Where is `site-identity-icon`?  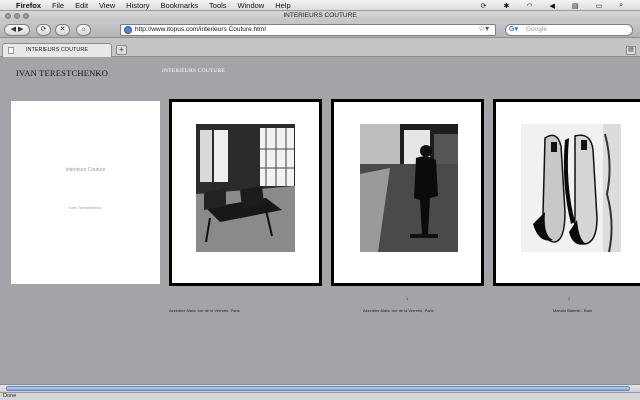 site-identity-icon is located at coordinates (128, 30).